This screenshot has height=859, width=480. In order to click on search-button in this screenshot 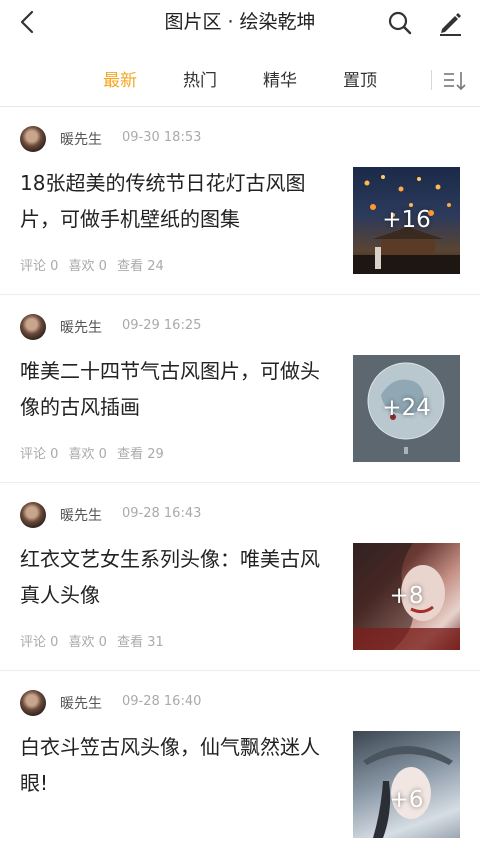, I will do `click(400, 23)`.